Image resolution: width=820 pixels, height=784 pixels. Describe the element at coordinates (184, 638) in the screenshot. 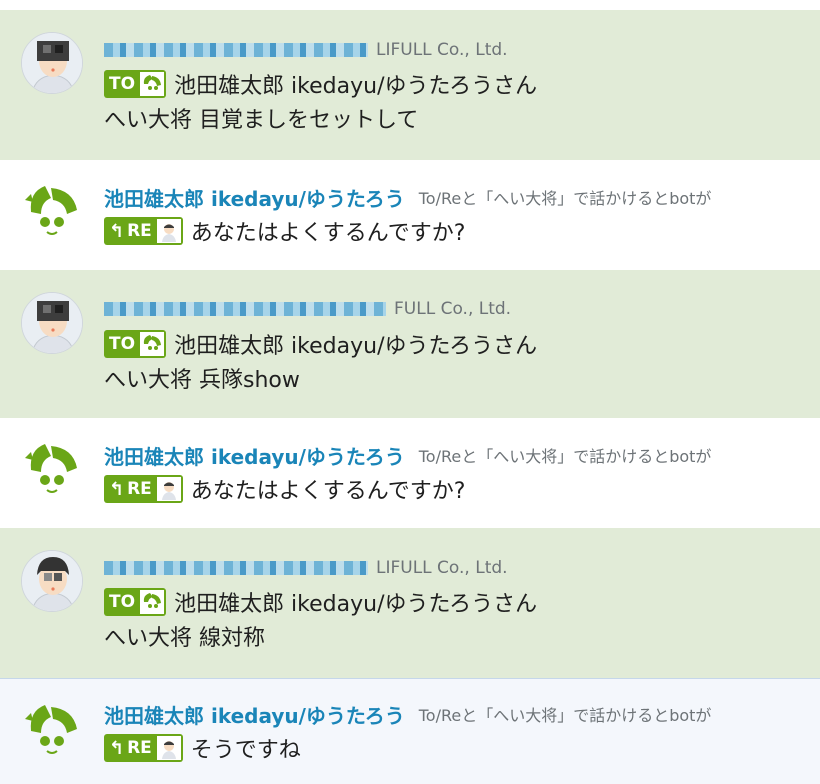

I see `message-text: へい大将 線対称` at that location.